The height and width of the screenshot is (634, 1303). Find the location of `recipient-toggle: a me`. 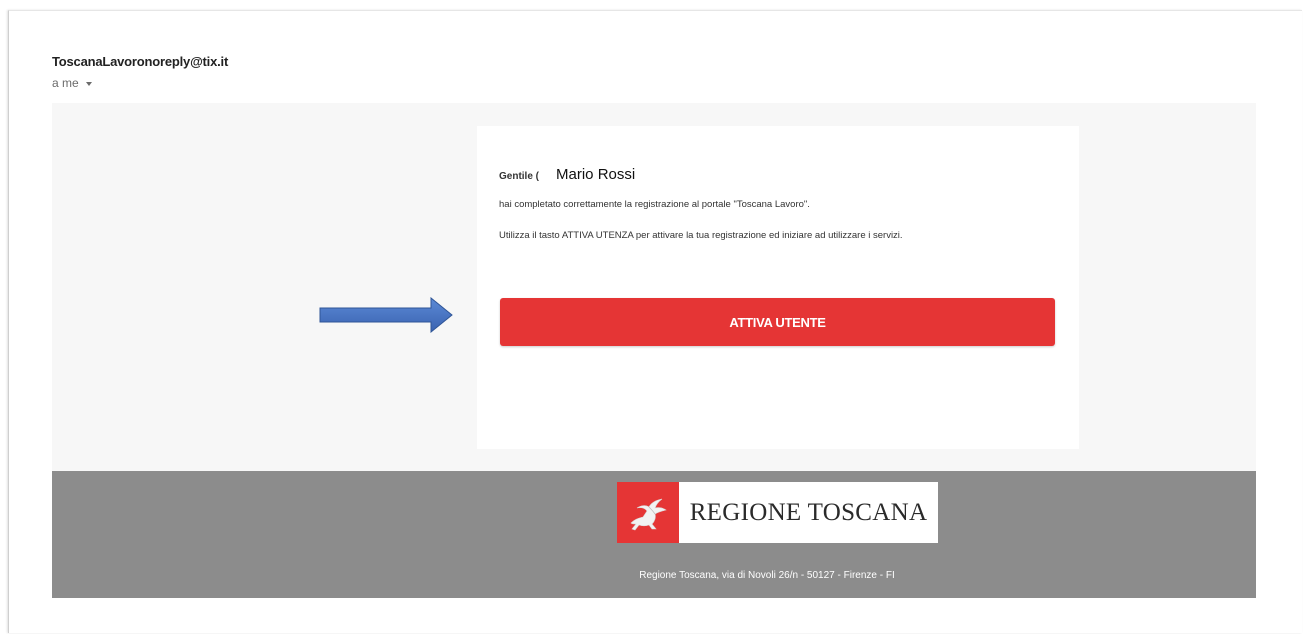

recipient-toggle: a me is located at coordinates (72, 83).